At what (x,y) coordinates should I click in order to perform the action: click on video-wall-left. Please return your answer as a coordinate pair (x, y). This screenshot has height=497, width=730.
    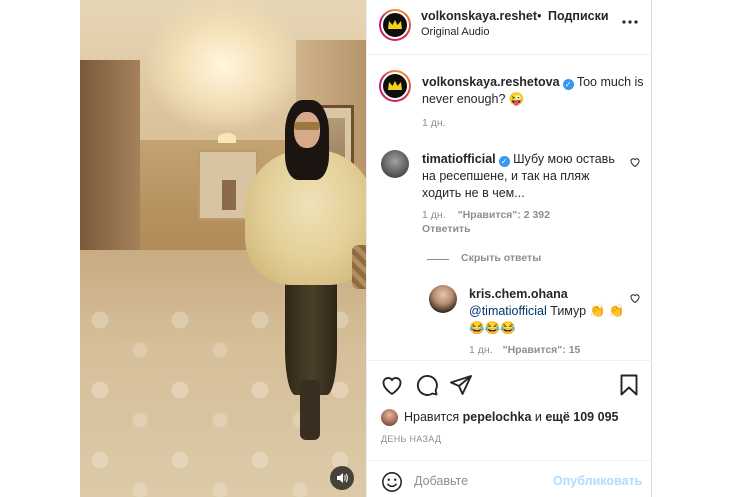
    Looking at the image, I should click on (110, 165).